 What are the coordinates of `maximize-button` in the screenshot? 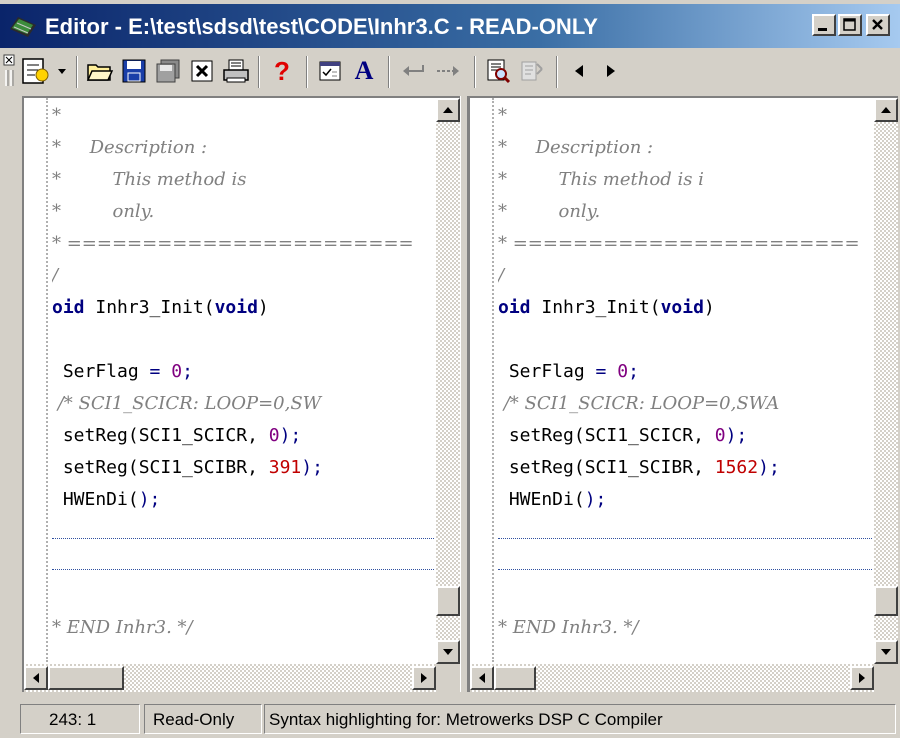 It's located at (850, 25).